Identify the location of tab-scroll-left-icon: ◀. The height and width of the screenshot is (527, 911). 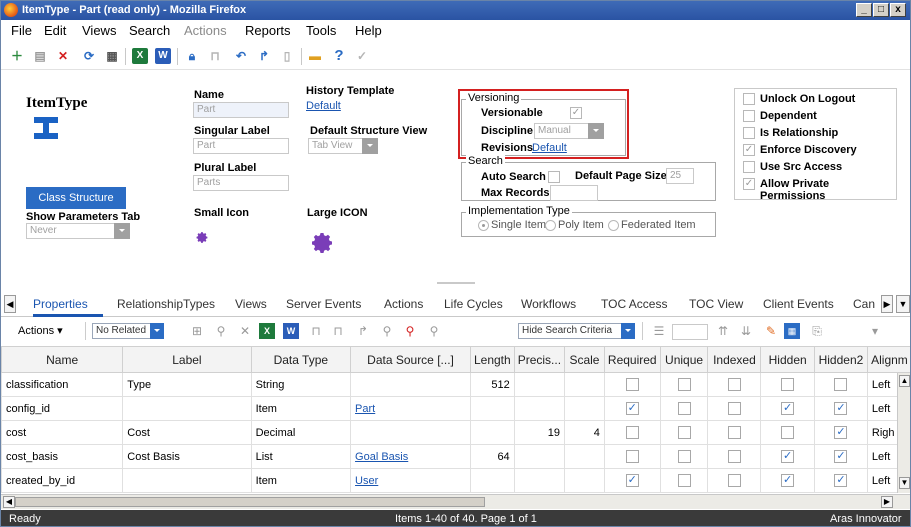
(10, 304).